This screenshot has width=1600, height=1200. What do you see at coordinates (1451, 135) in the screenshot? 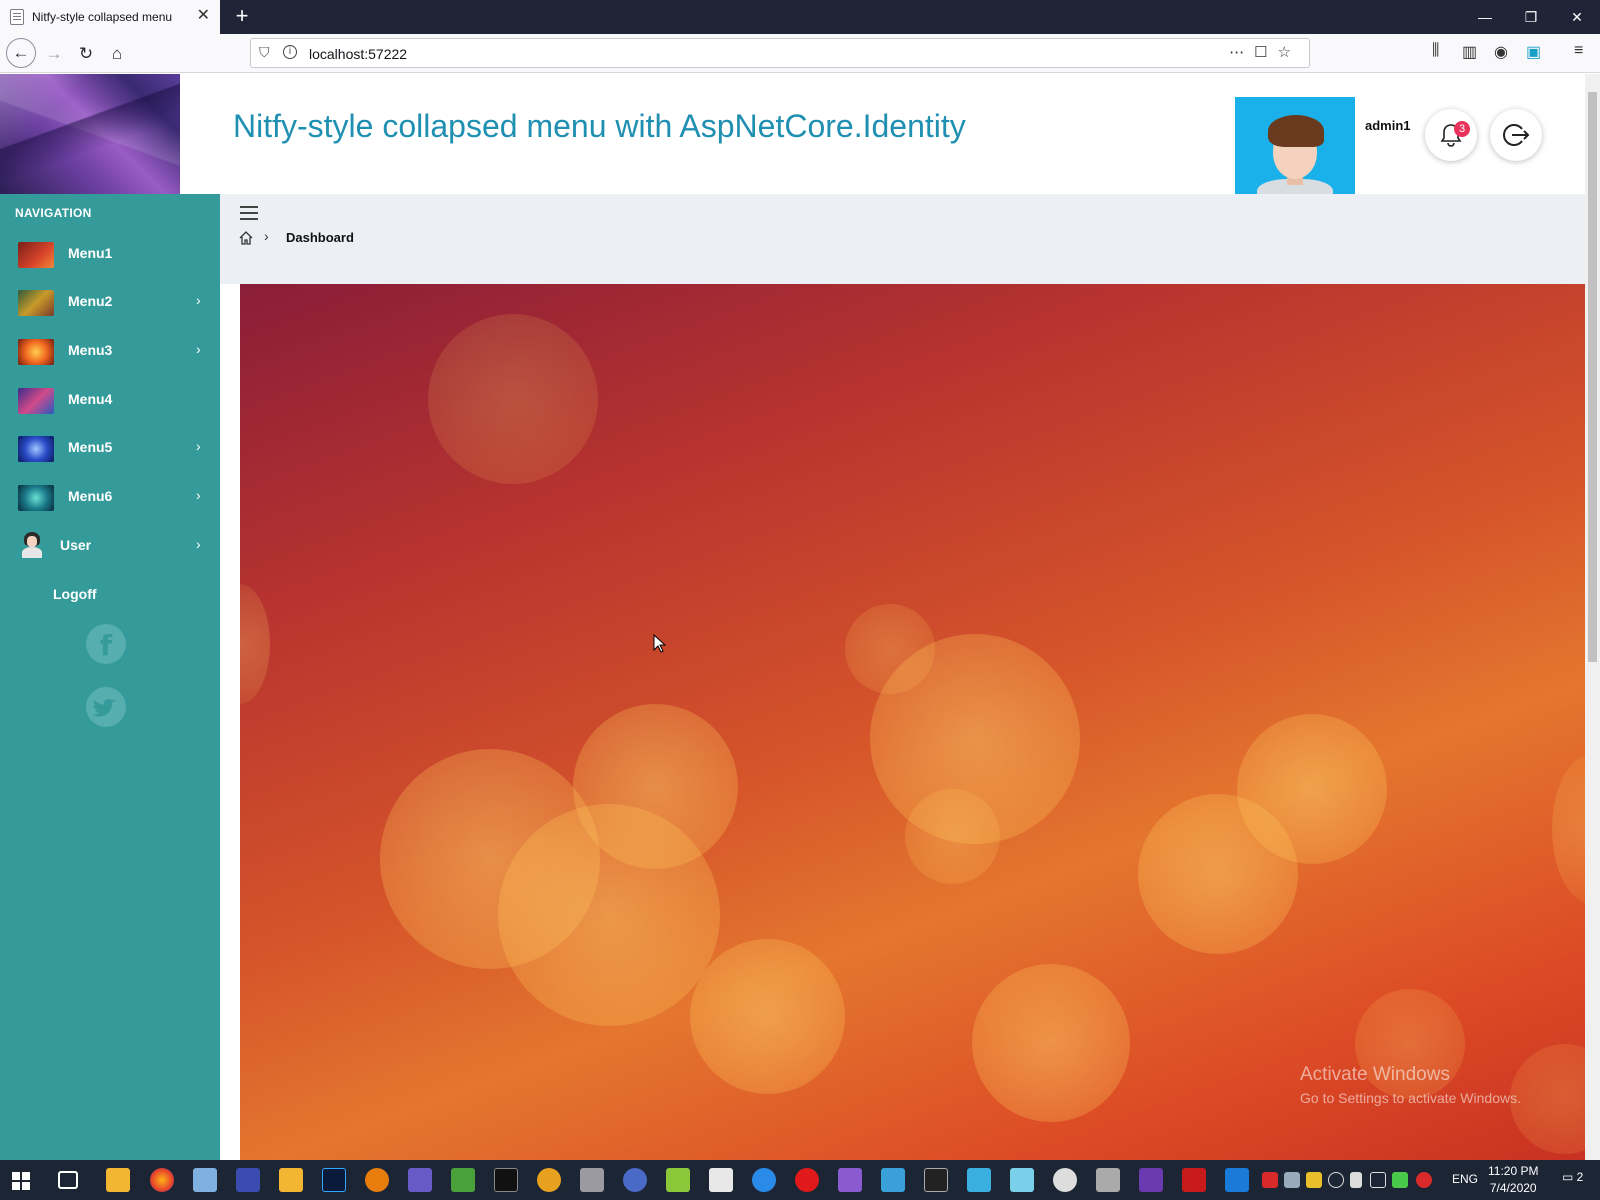
I see `notifications-button: 3` at bounding box center [1451, 135].